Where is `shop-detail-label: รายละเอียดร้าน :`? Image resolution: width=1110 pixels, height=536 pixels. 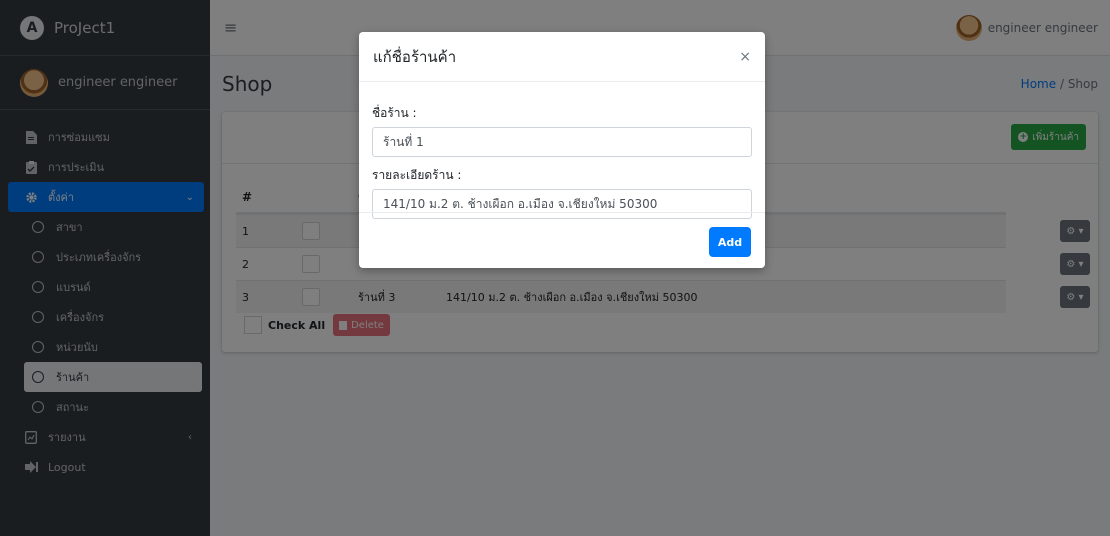 shop-detail-label: รายละเอียดร้าน : is located at coordinates (417, 175).